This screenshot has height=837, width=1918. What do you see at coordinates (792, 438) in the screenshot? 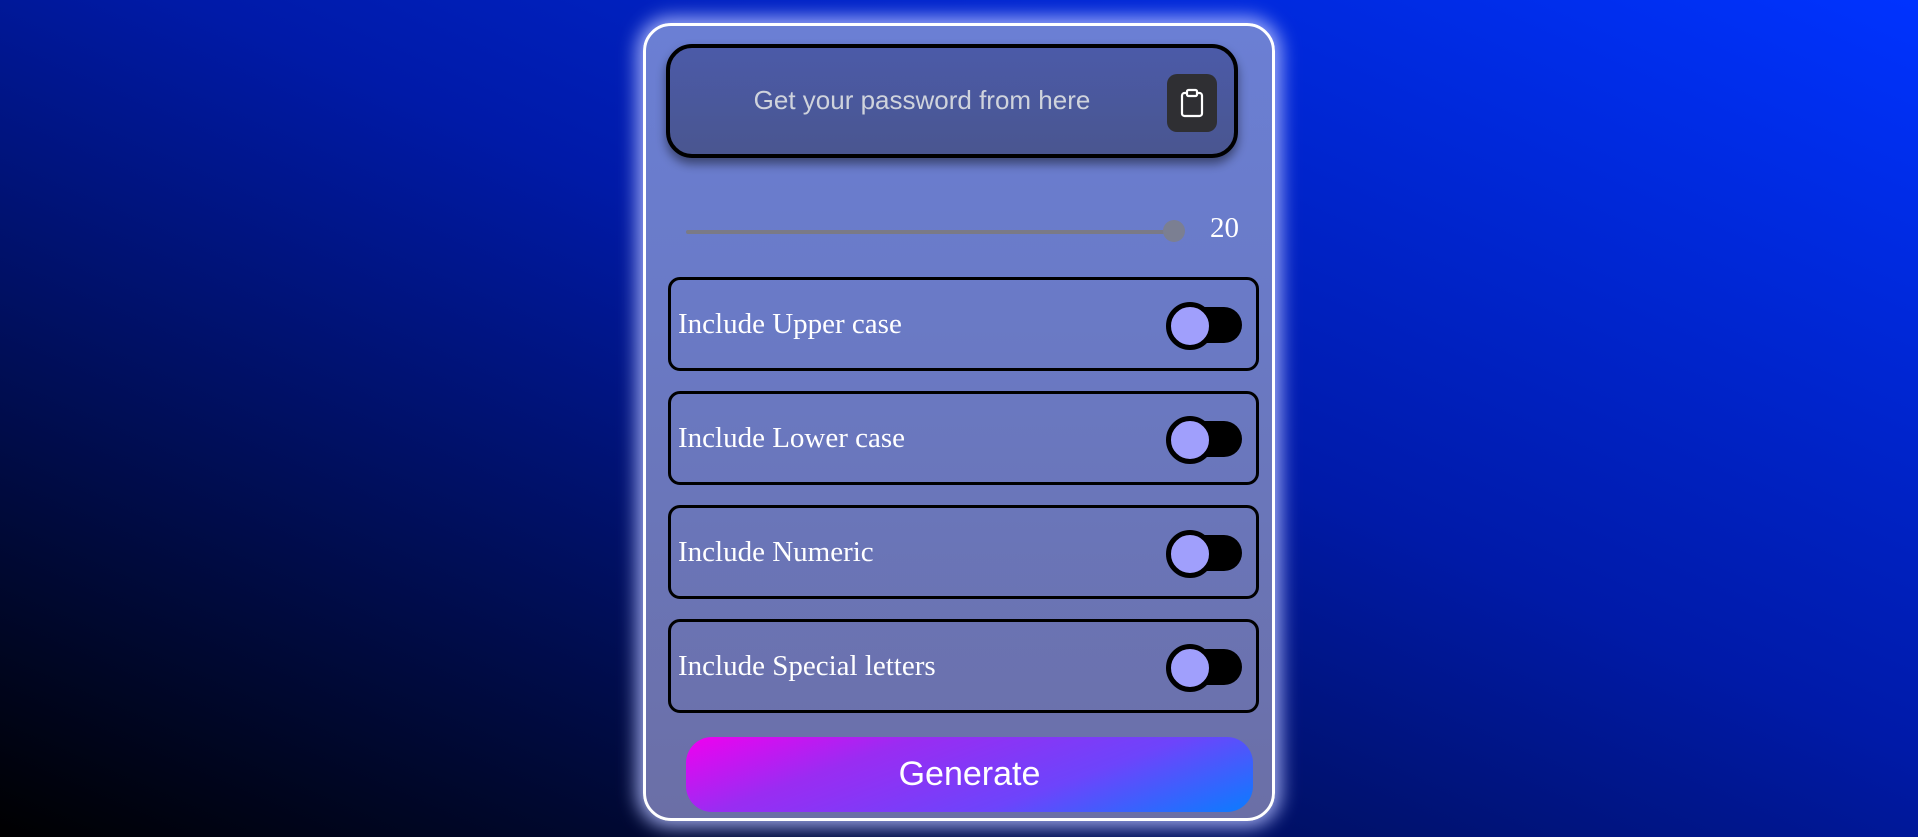
I see `option-label: Include Lower case` at bounding box center [792, 438].